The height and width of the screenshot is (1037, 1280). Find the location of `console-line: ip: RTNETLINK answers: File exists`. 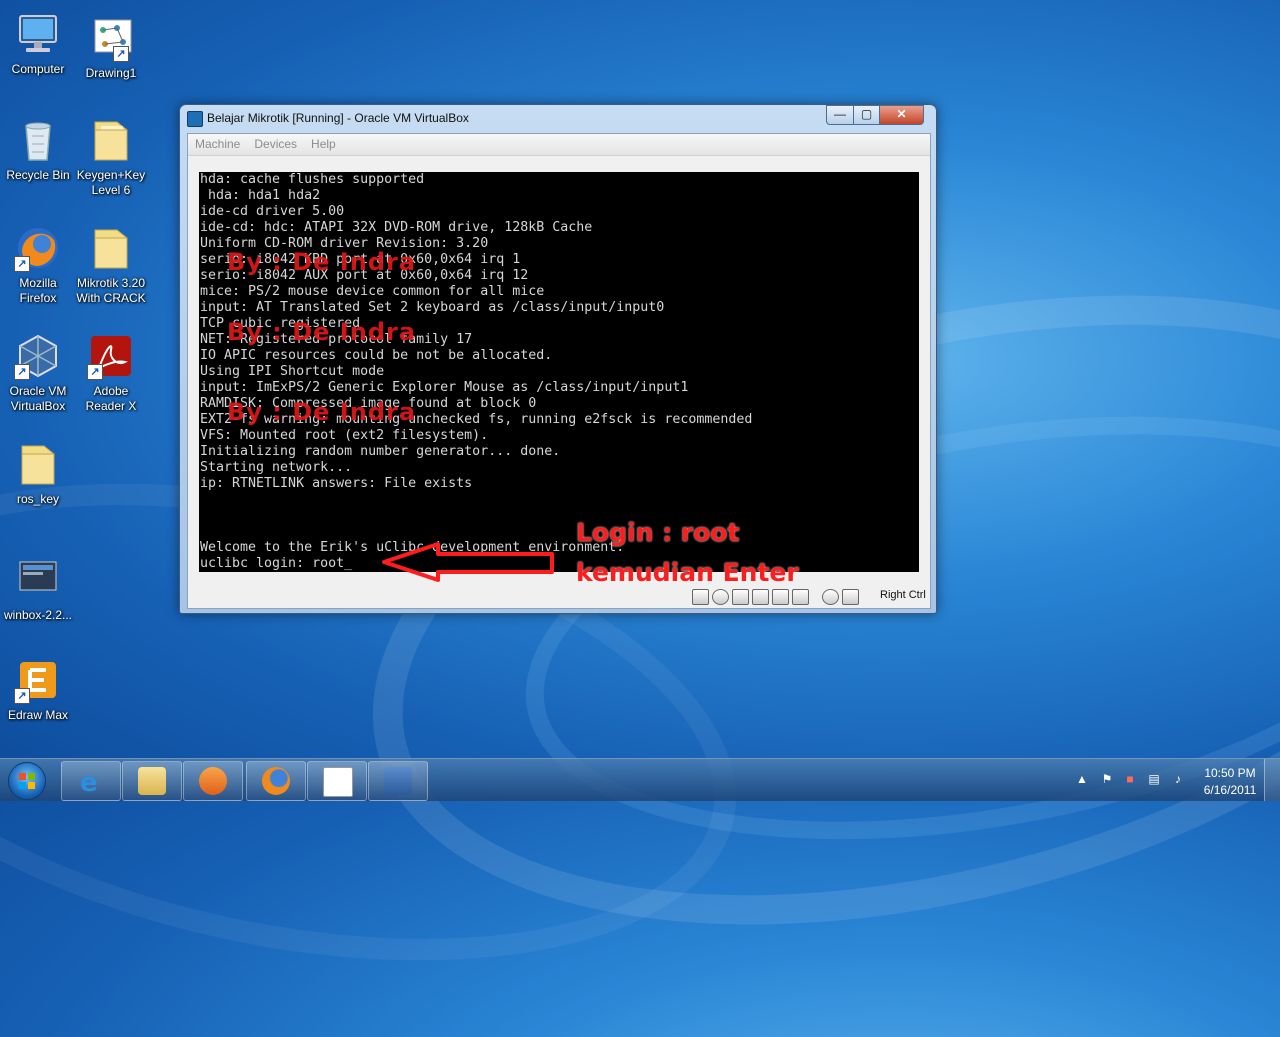

console-line: ip: RTNETLINK answers: File exists is located at coordinates (336, 483).